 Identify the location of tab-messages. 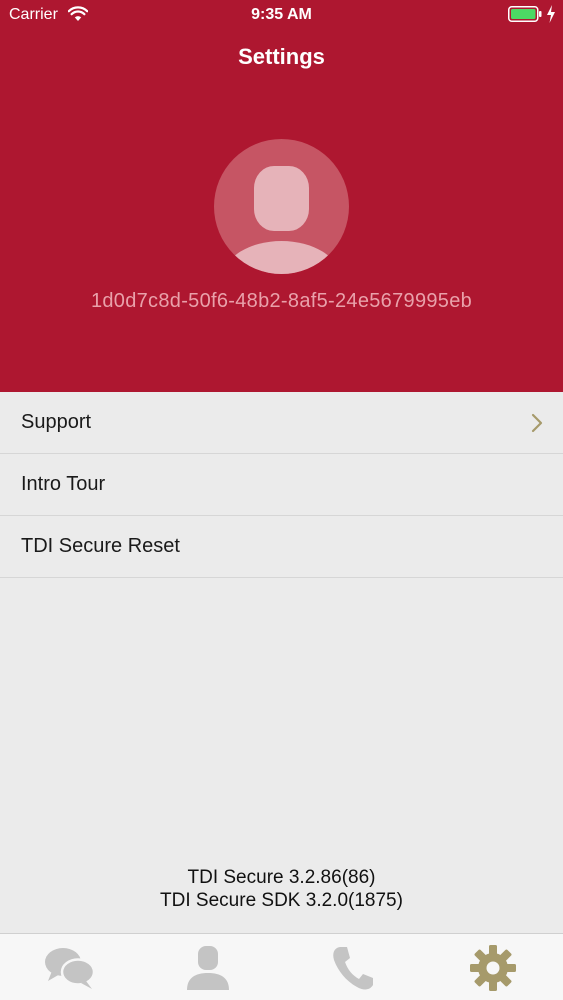
(70, 967).